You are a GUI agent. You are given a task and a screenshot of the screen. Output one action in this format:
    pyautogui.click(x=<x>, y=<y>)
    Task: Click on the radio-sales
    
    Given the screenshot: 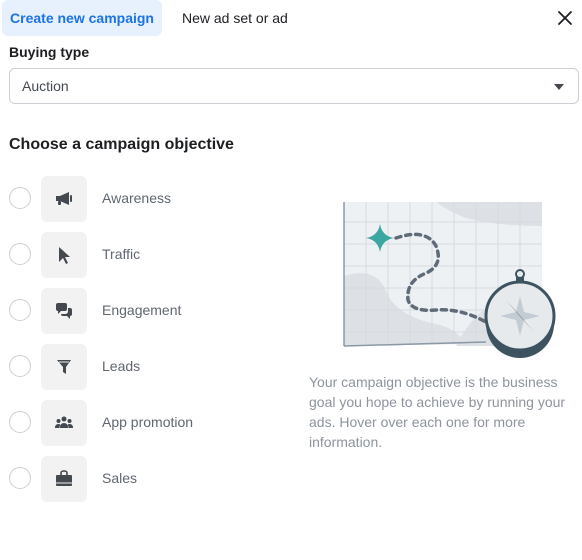 What is the action you would take?
    pyautogui.click(x=20, y=478)
    